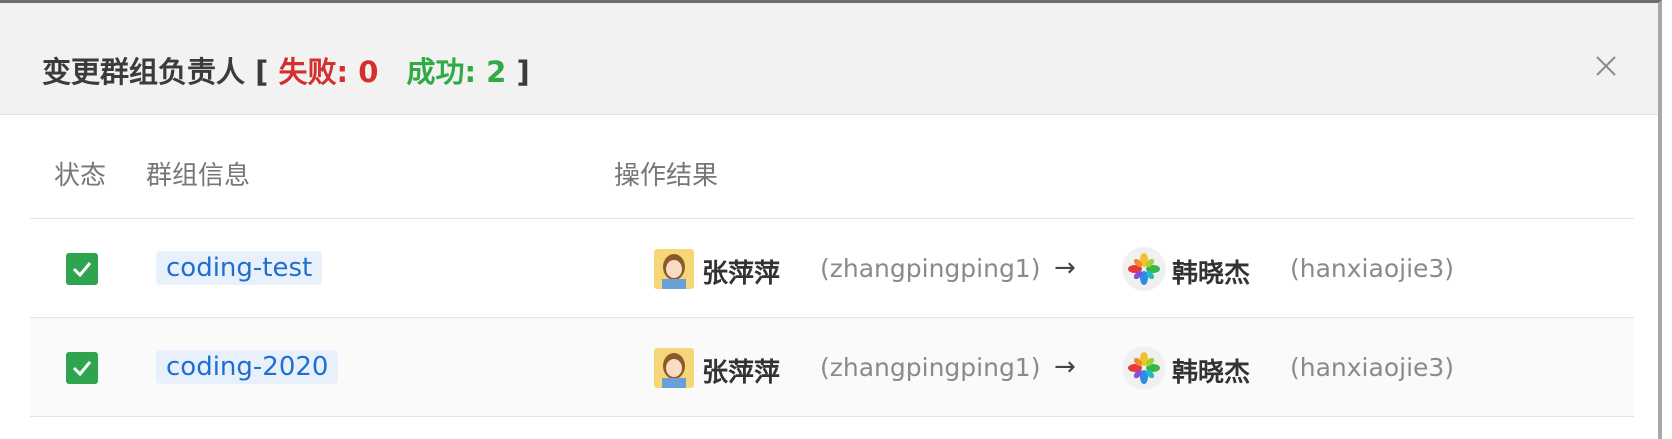 The image size is (1672, 439). Describe the element at coordinates (144, 72) in the screenshot. I see `dialog-title-text: 变更群组负责人` at that location.